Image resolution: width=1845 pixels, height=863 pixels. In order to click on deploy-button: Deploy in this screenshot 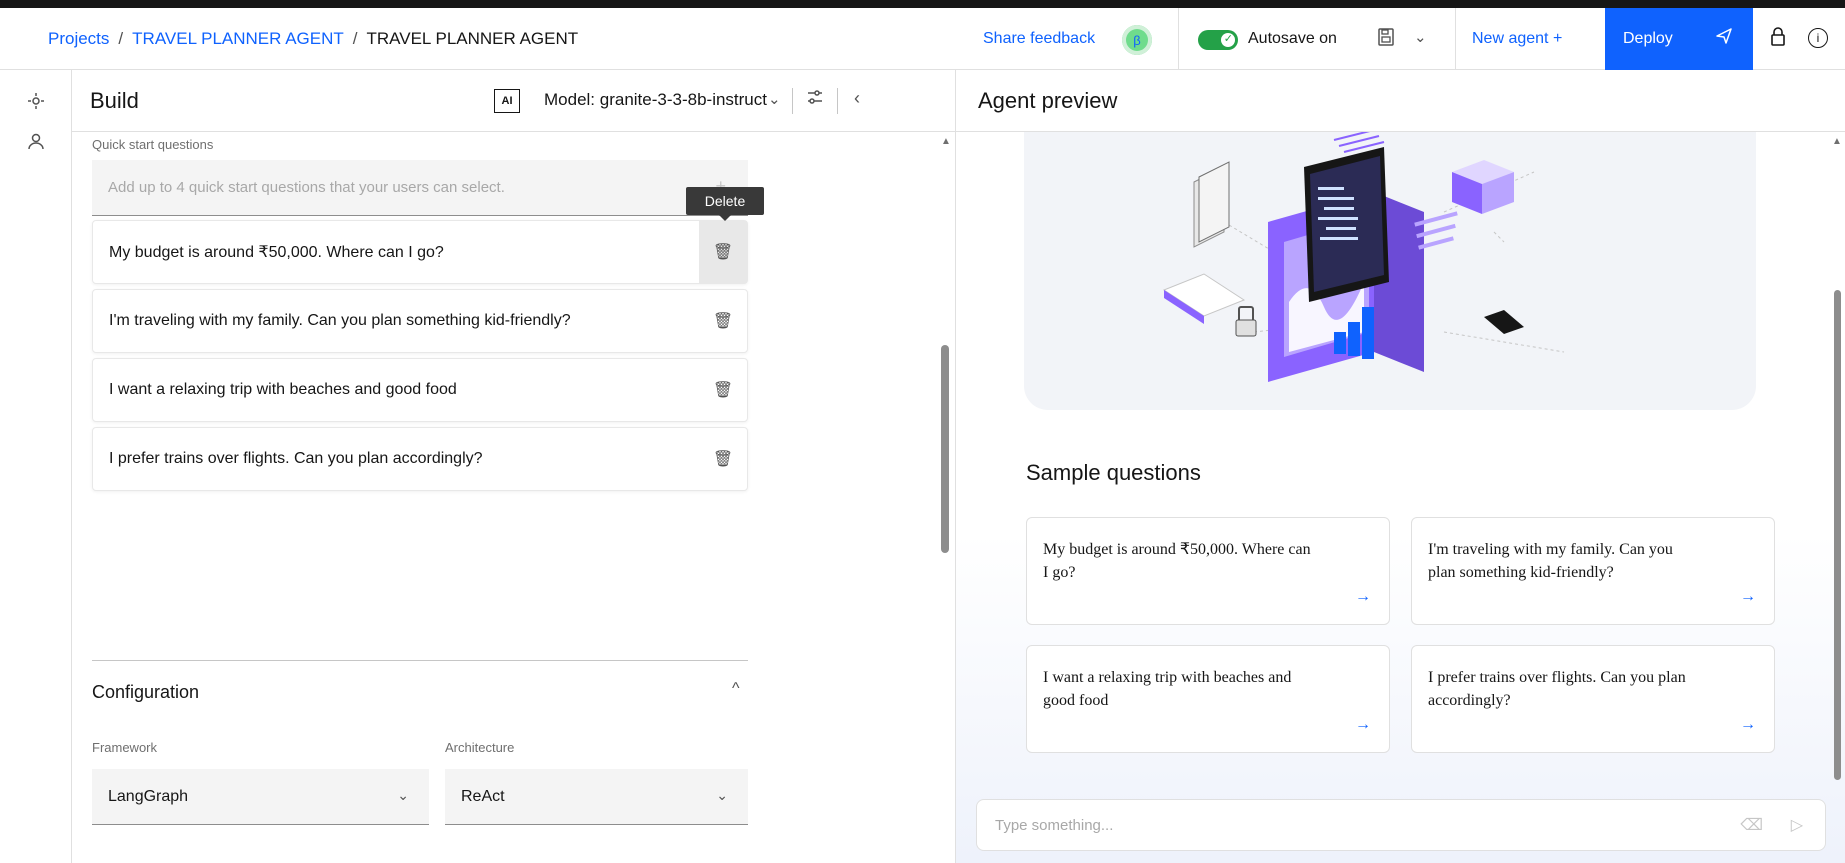, I will do `click(1679, 39)`.